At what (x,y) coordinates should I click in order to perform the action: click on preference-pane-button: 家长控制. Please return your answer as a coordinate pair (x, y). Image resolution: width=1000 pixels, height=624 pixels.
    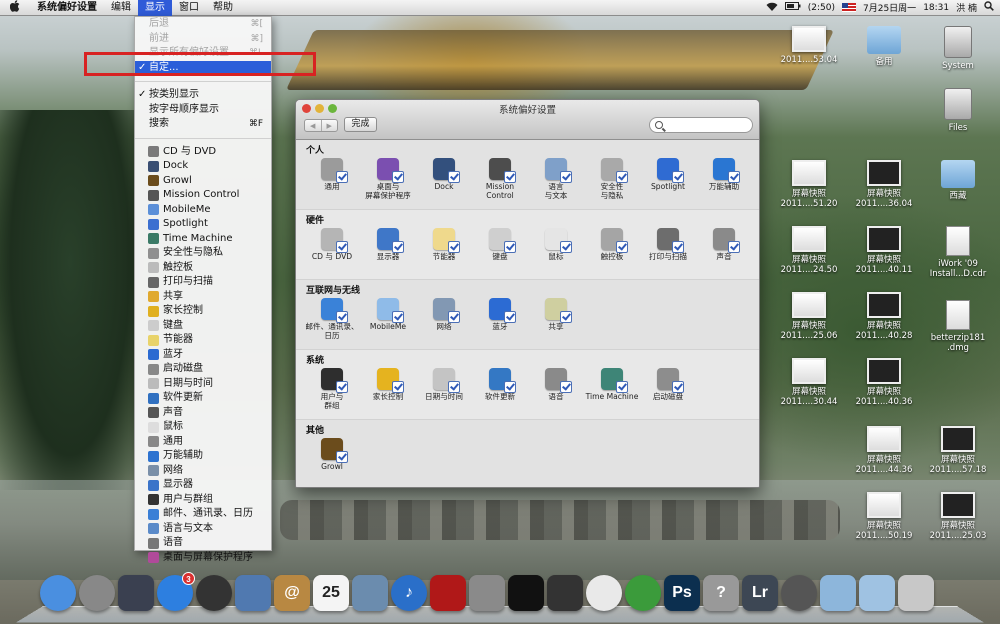
    Looking at the image, I should click on (388, 389).